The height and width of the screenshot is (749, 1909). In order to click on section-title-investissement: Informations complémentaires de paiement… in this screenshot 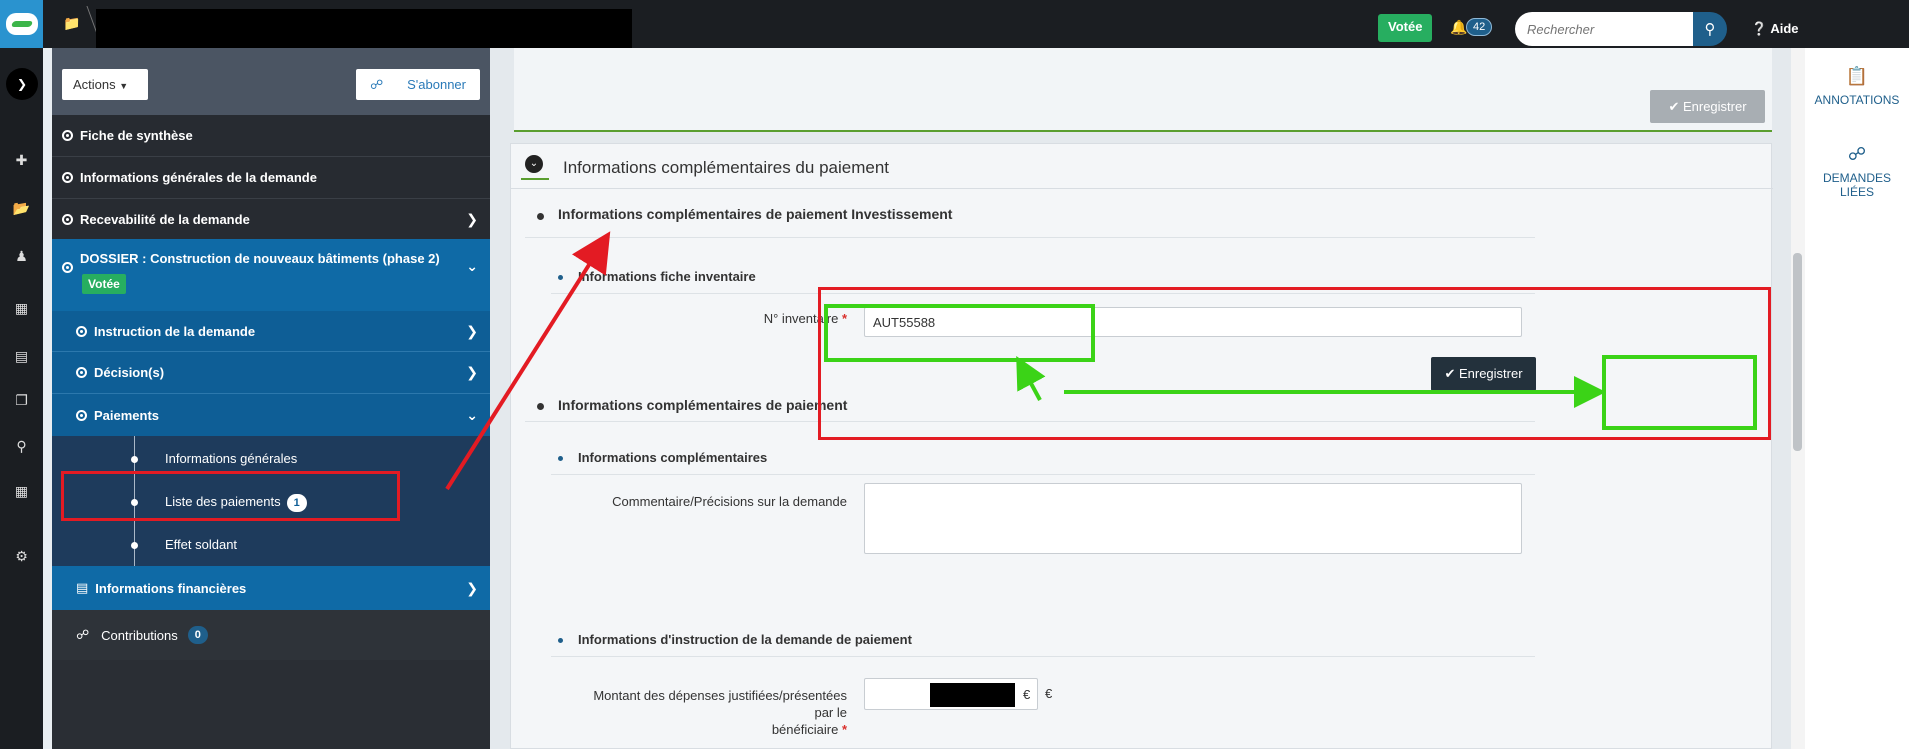, I will do `click(755, 214)`.